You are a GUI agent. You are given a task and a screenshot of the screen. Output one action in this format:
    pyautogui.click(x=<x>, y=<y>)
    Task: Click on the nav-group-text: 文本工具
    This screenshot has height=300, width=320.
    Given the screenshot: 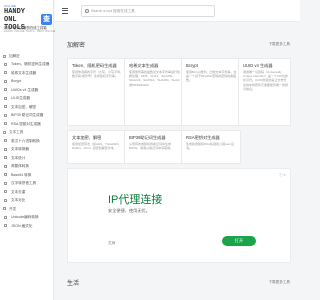 What is the action you would take?
    pyautogui.click(x=27, y=132)
    